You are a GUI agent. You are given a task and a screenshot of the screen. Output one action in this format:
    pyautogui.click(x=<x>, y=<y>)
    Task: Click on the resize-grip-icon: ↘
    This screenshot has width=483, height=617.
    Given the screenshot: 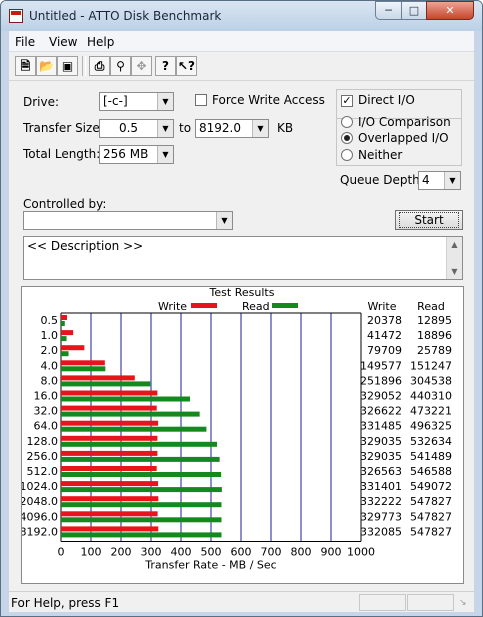 What is the action you would take?
    pyautogui.click(x=463, y=603)
    